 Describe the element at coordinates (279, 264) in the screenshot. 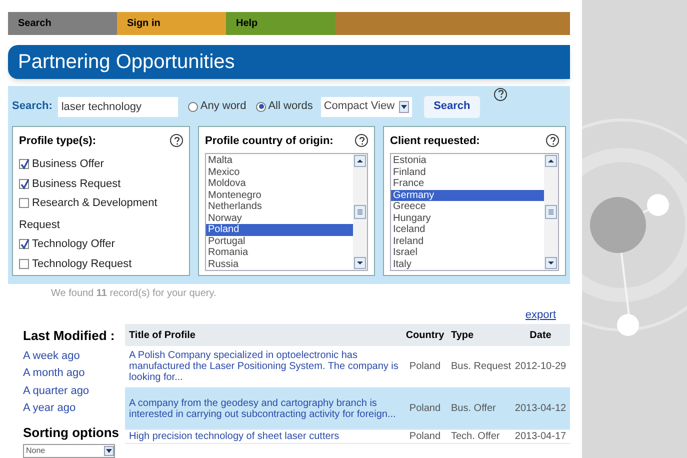

I see `list-option: Russia` at that location.